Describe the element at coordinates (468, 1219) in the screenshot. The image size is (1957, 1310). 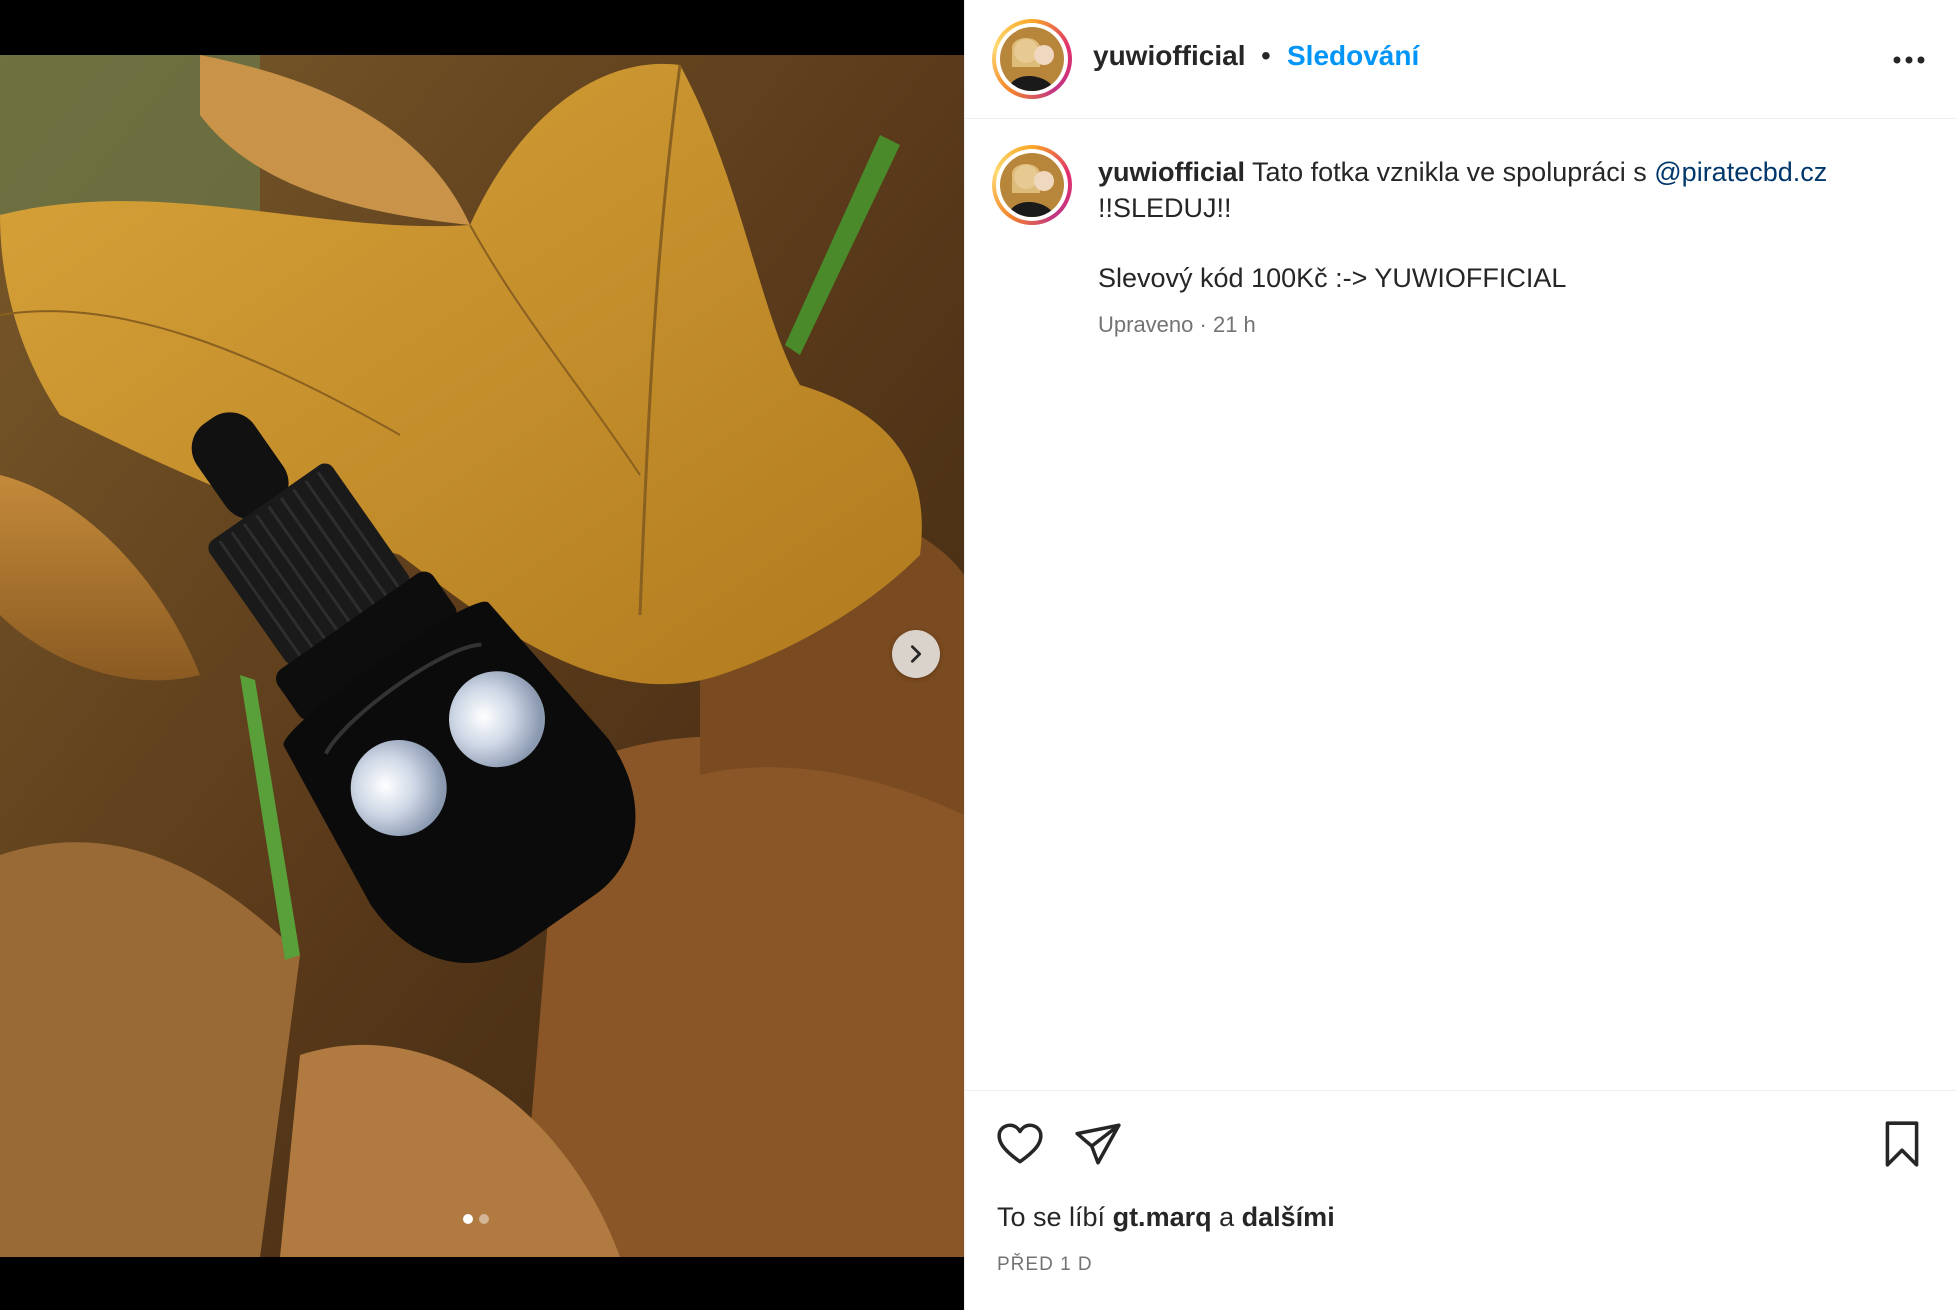
I see `carousel-dot-active` at that location.